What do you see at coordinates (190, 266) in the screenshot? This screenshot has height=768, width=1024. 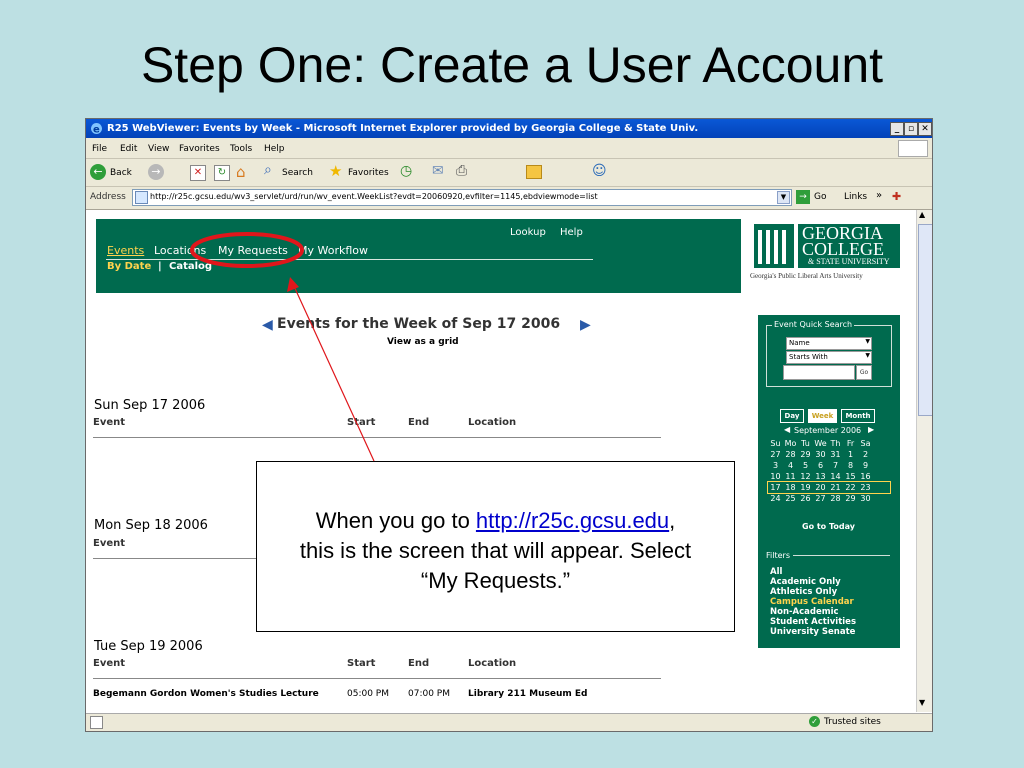 I see `subnav-catalog: Catalog` at bounding box center [190, 266].